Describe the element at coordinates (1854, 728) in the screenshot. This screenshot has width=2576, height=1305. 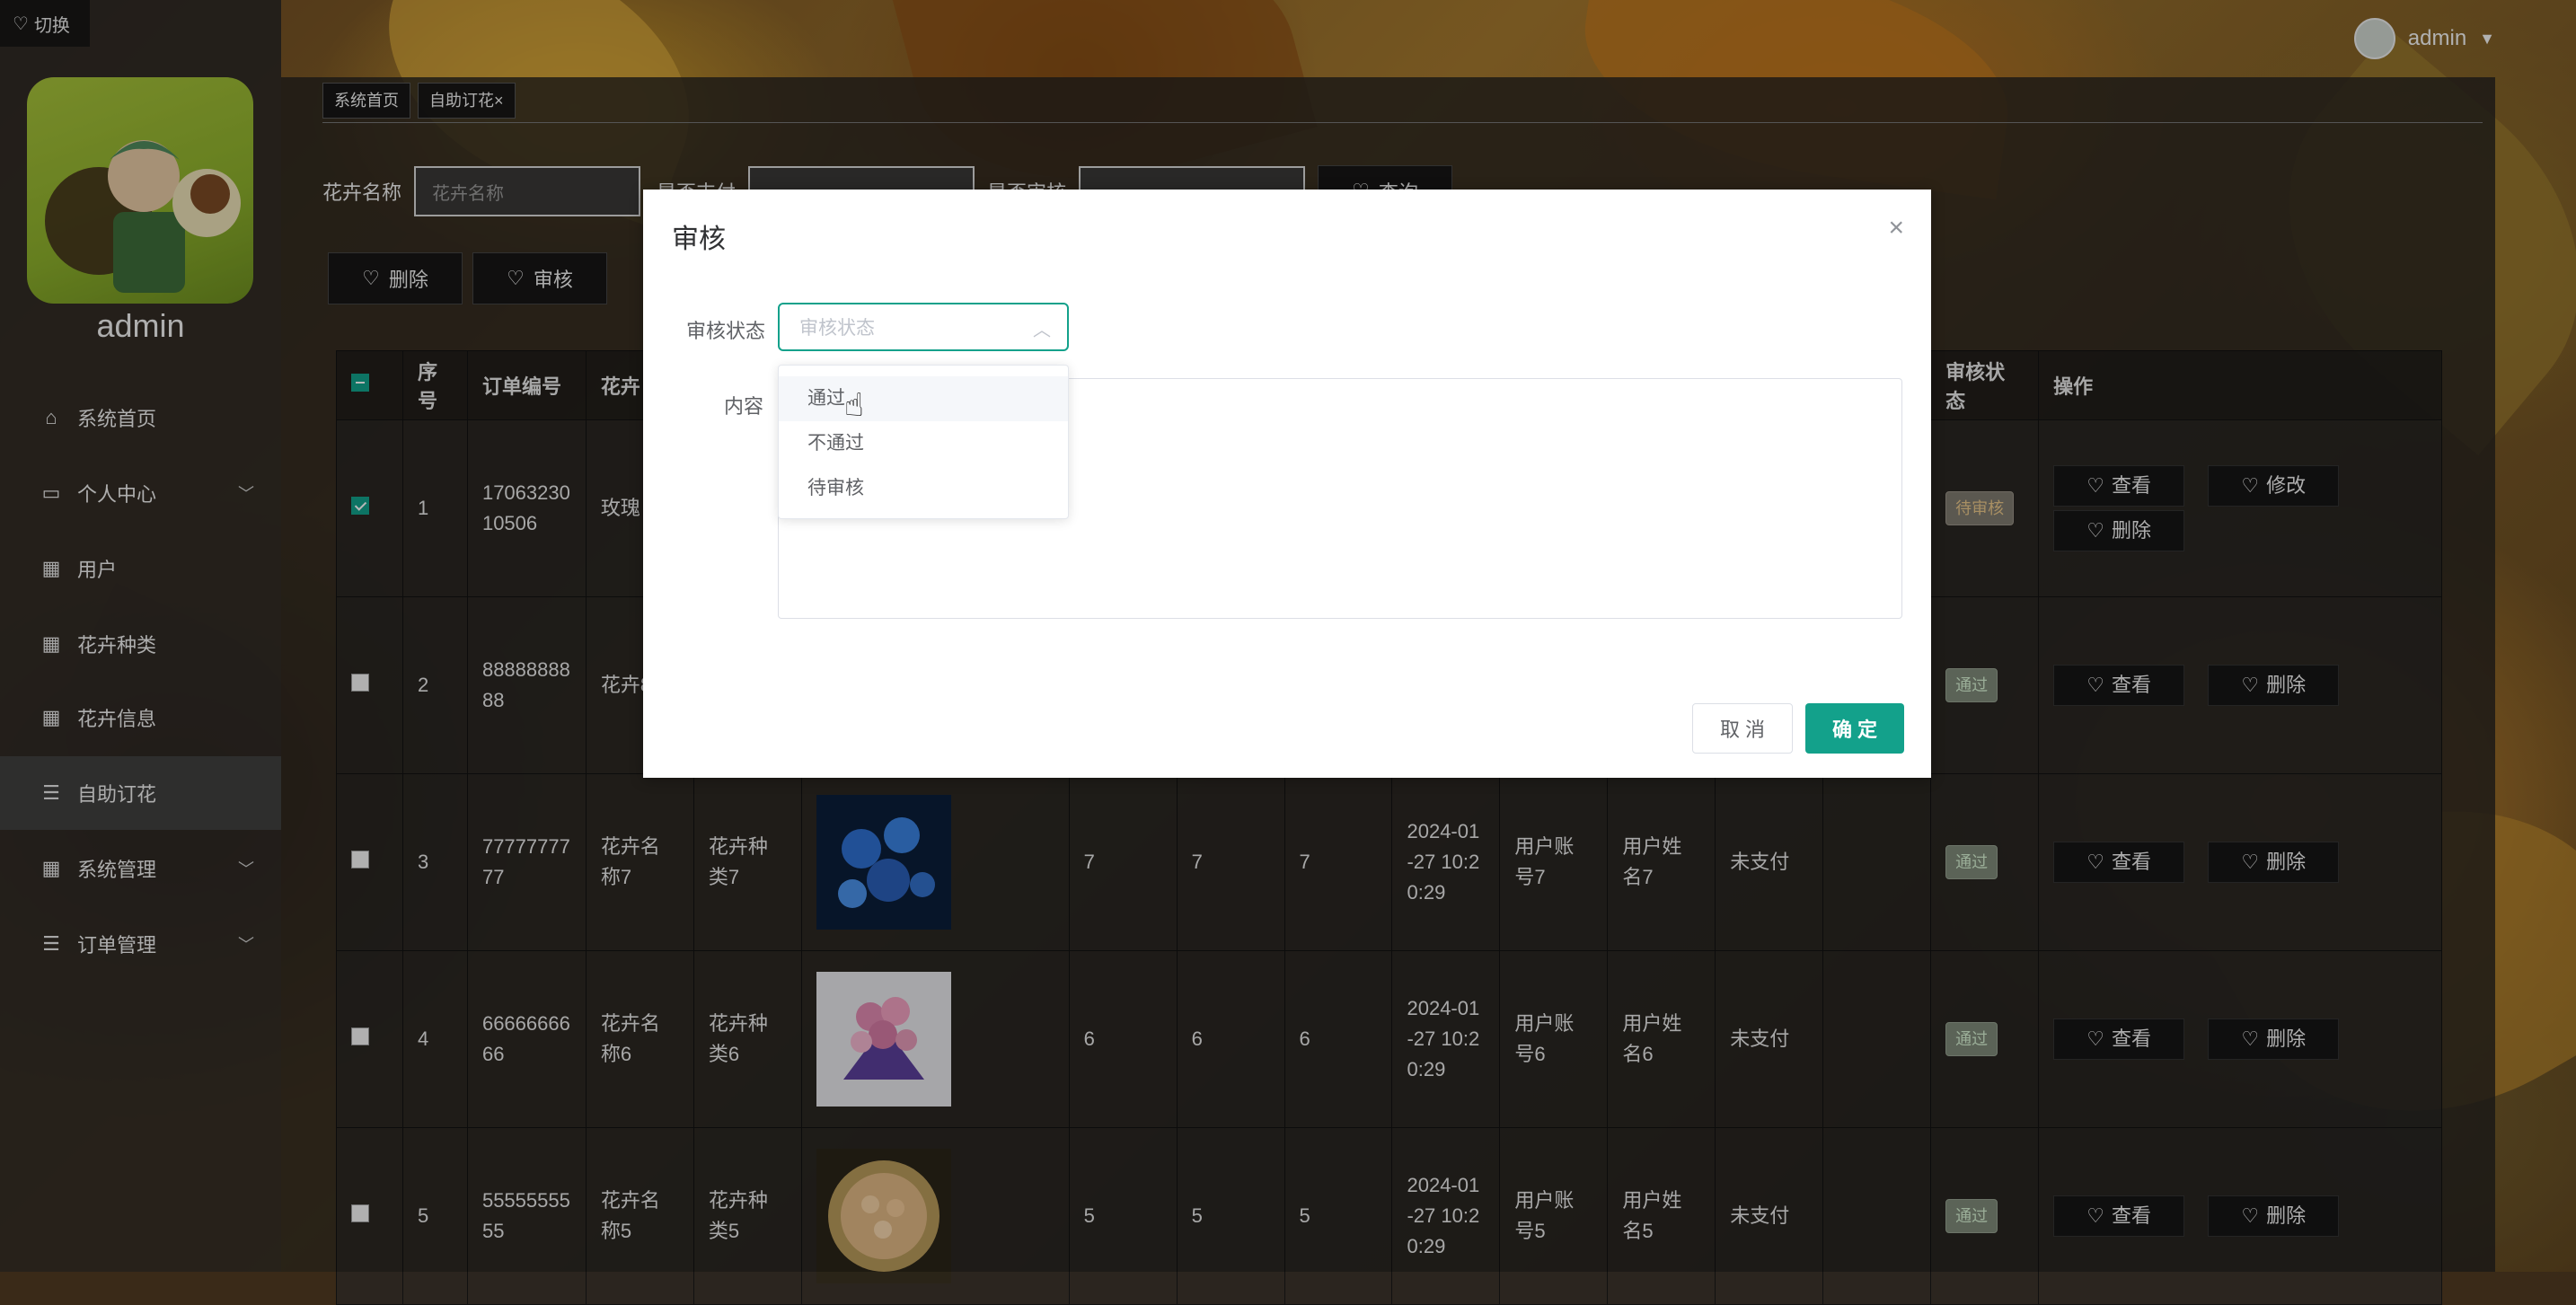
I see `confirm-button: 确 定` at that location.